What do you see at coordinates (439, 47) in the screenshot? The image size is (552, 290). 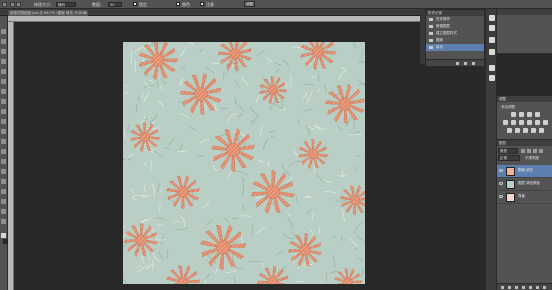 I see `history-item-label: 填充` at bounding box center [439, 47].